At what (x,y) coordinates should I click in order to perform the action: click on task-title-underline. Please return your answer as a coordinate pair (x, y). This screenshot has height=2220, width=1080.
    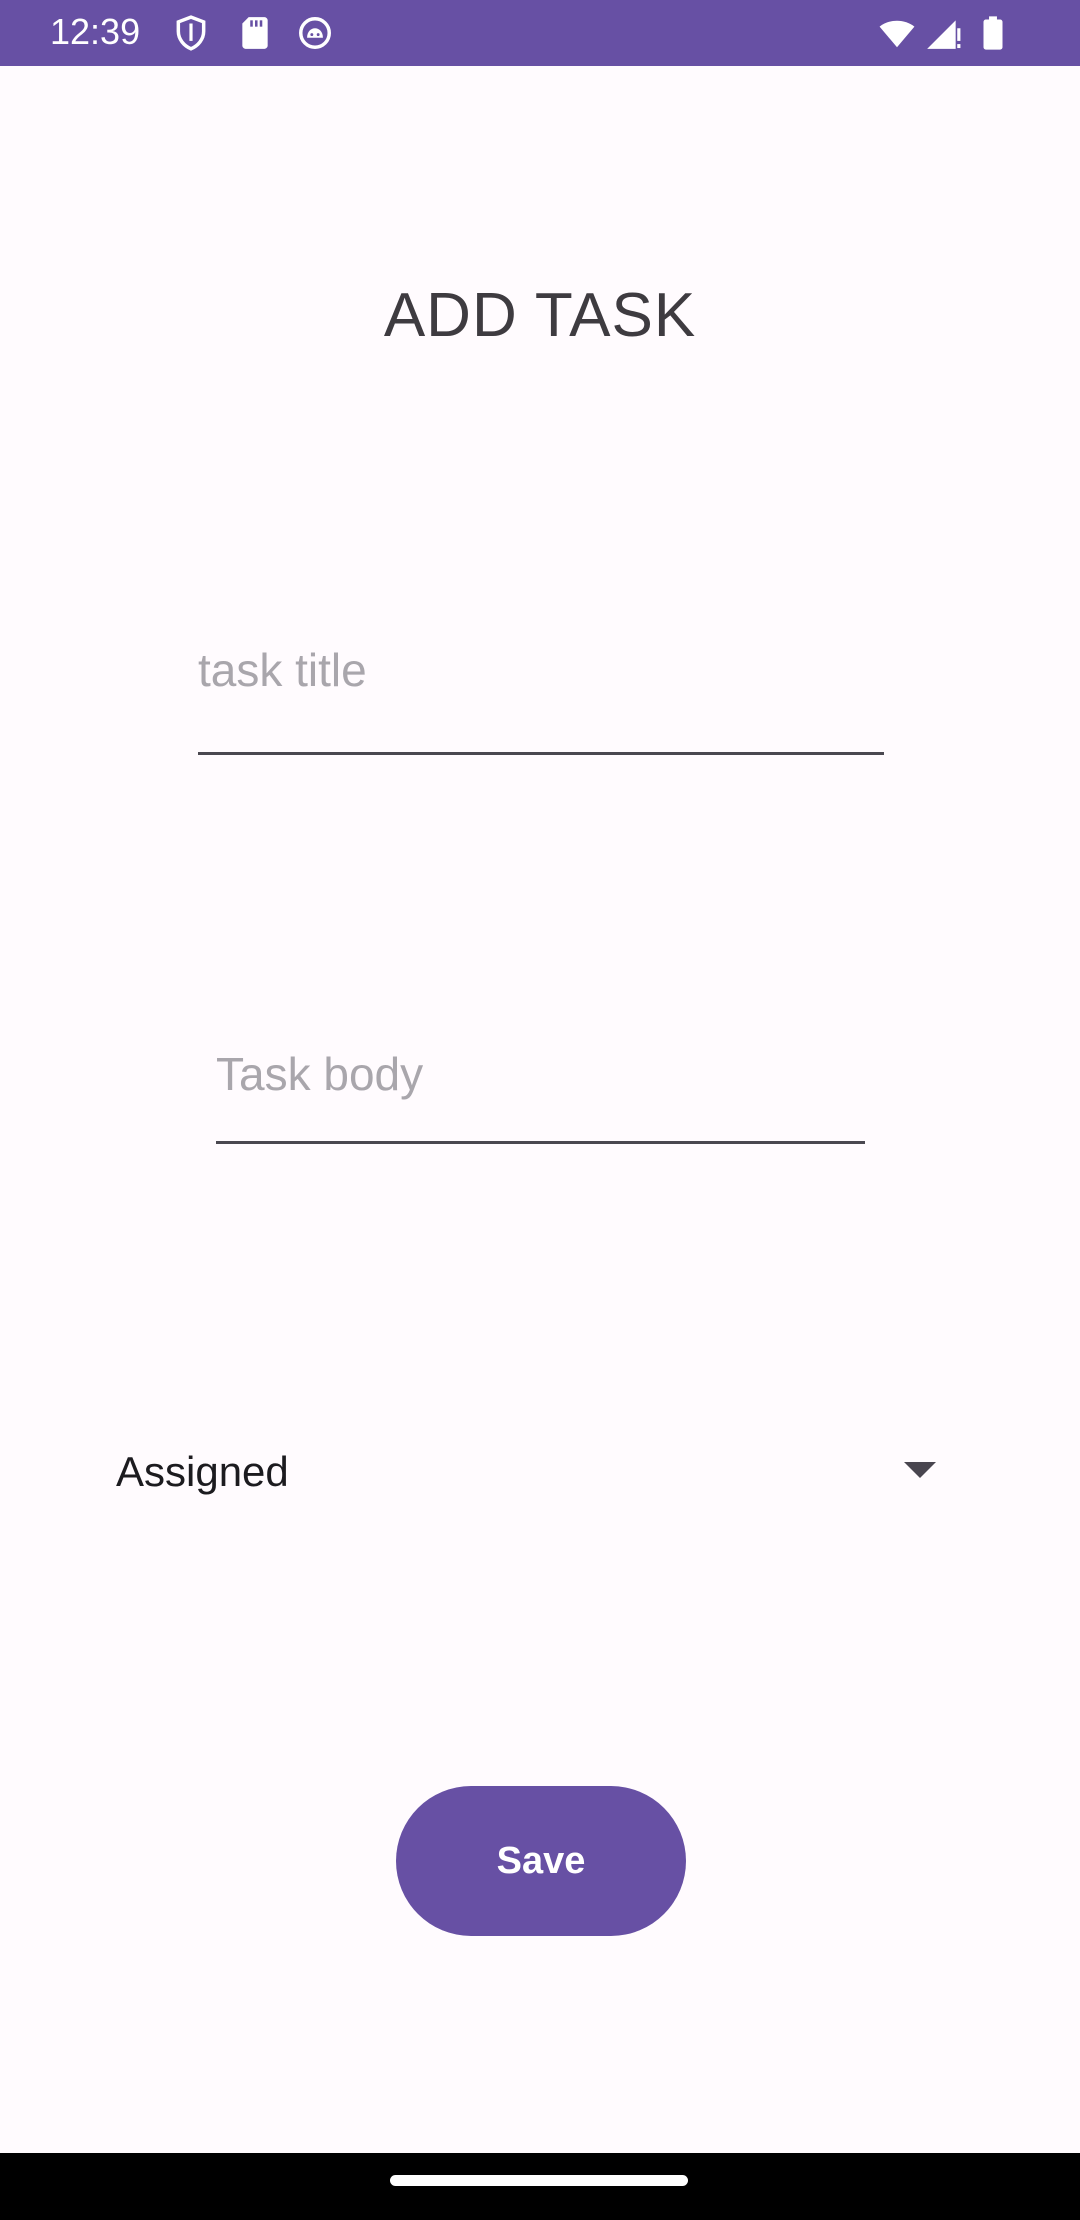
    Looking at the image, I should click on (541, 753).